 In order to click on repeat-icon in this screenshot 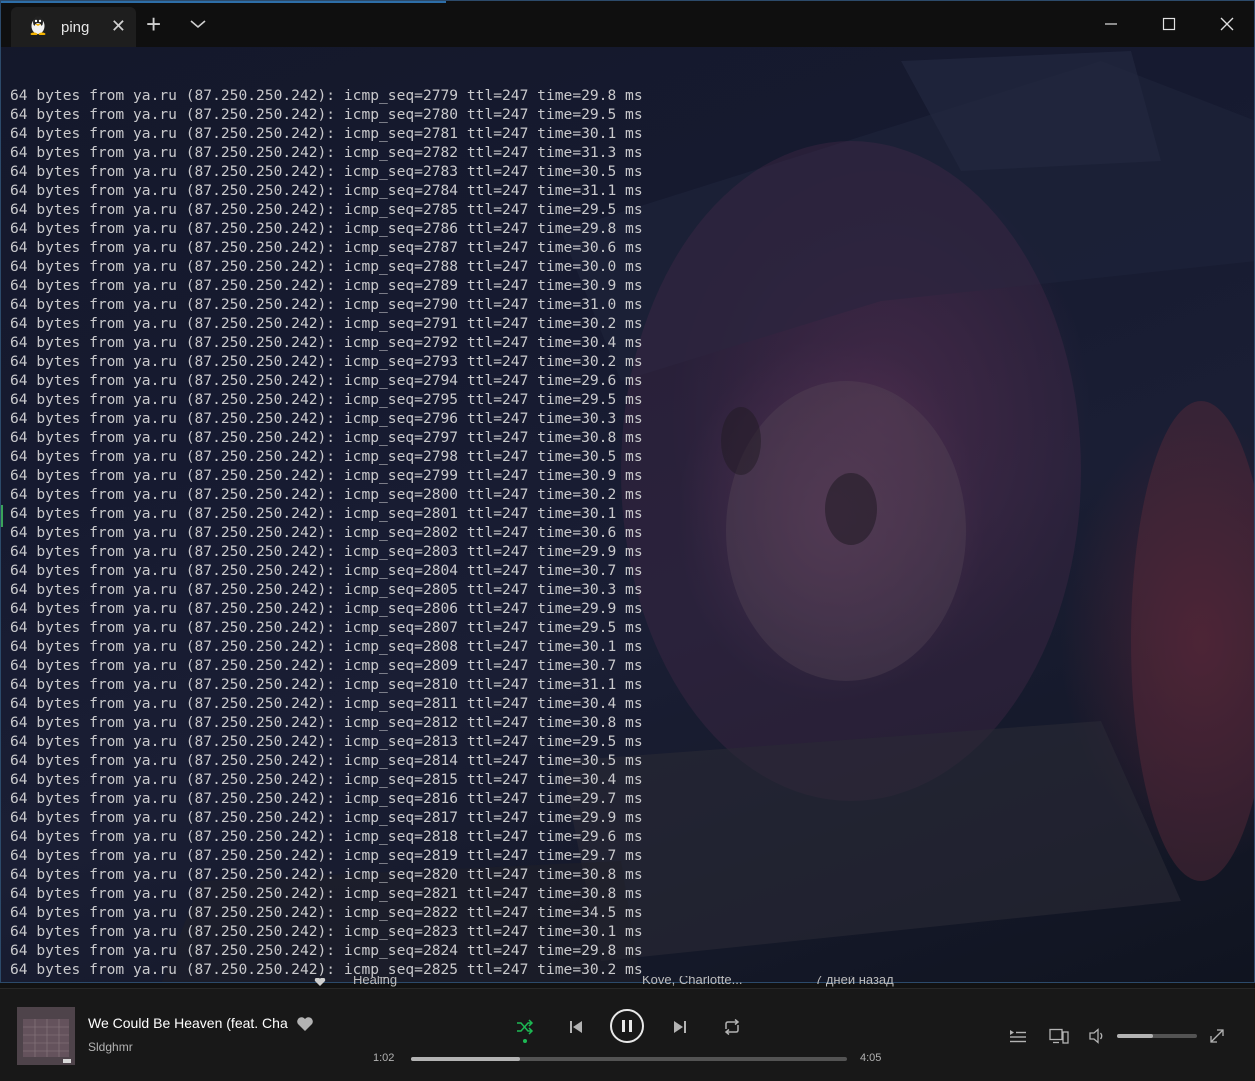, I will do `click(732, 1027)`.